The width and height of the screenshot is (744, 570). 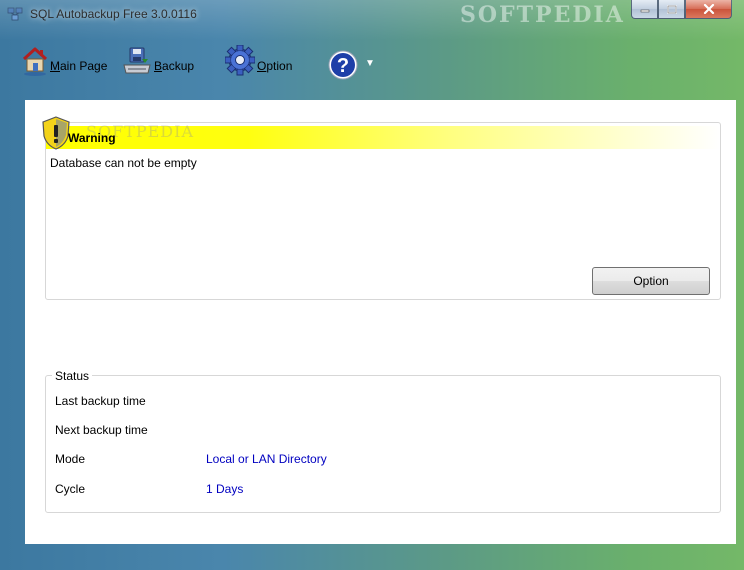 What do you see at coordinates (79, 66) in the screenshot?
I see `main-page-label: Main Page` at bounding box center [79, 66].